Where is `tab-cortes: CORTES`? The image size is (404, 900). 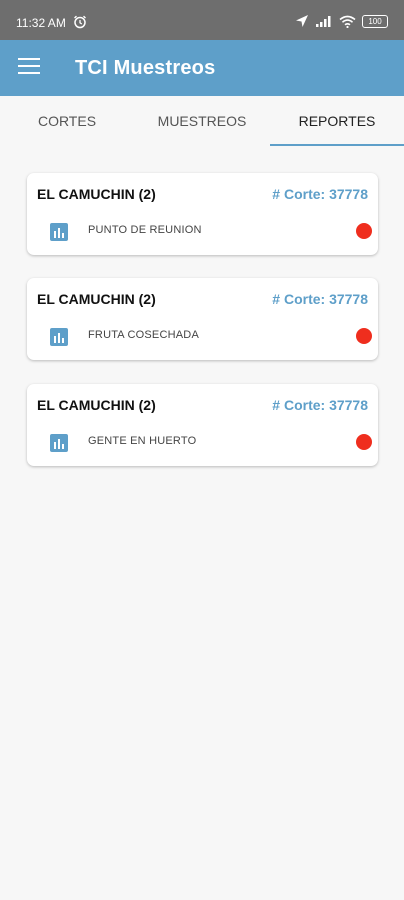
tab-cortes: CORTES is located at coordinates (67, 121).